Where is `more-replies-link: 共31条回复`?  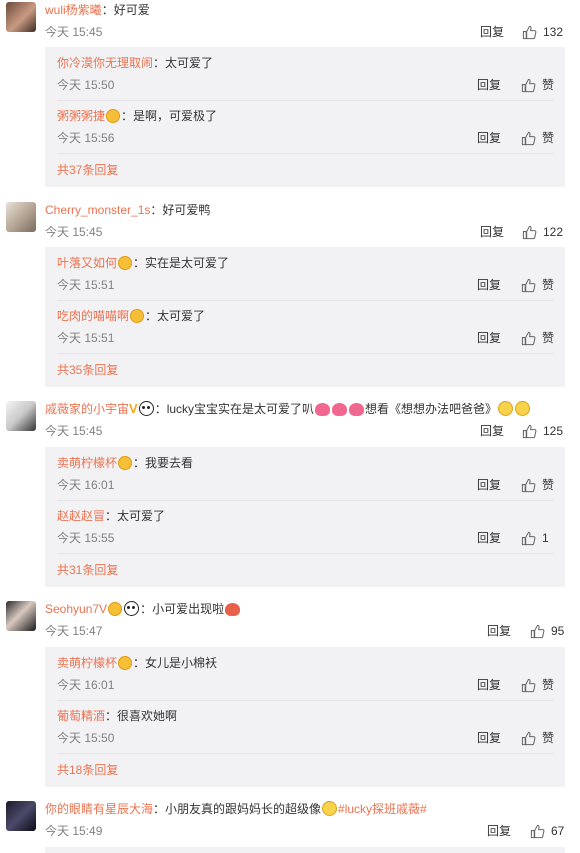
more-replies-link: 共31条回复 is located at coordinates (87, 570).